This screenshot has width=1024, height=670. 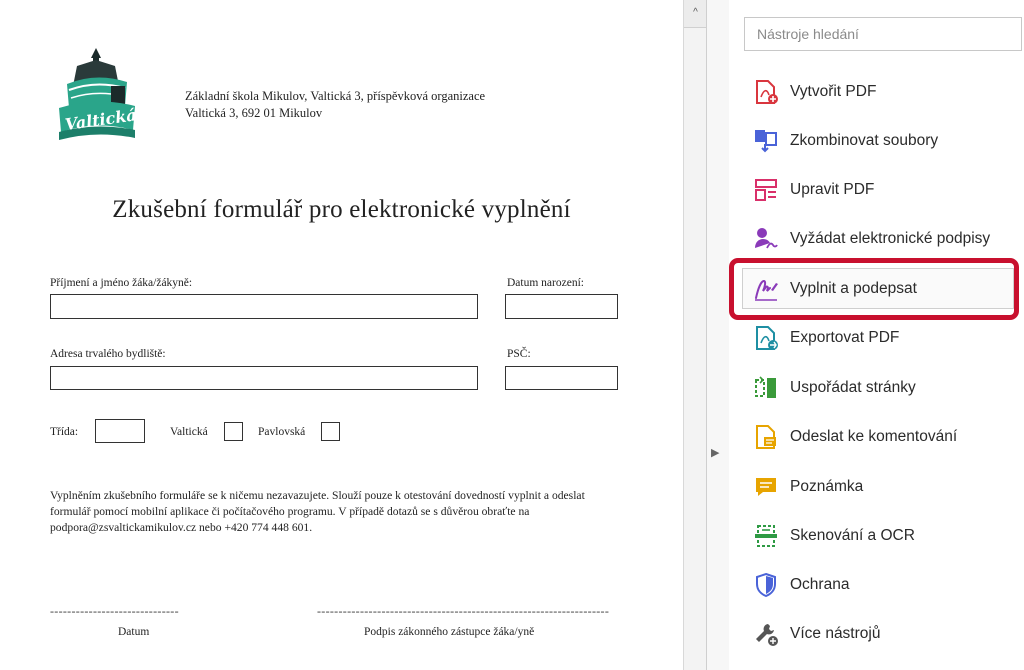 I want to click on class-input, so click(x=120, y=431).